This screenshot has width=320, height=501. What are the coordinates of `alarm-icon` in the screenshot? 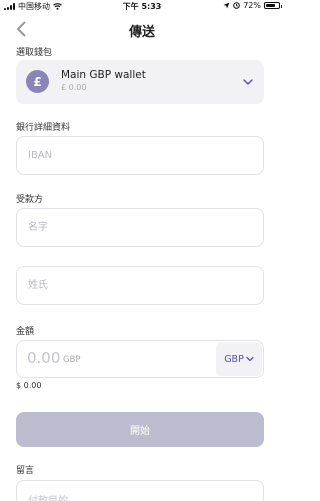 It's located at (237, 5).